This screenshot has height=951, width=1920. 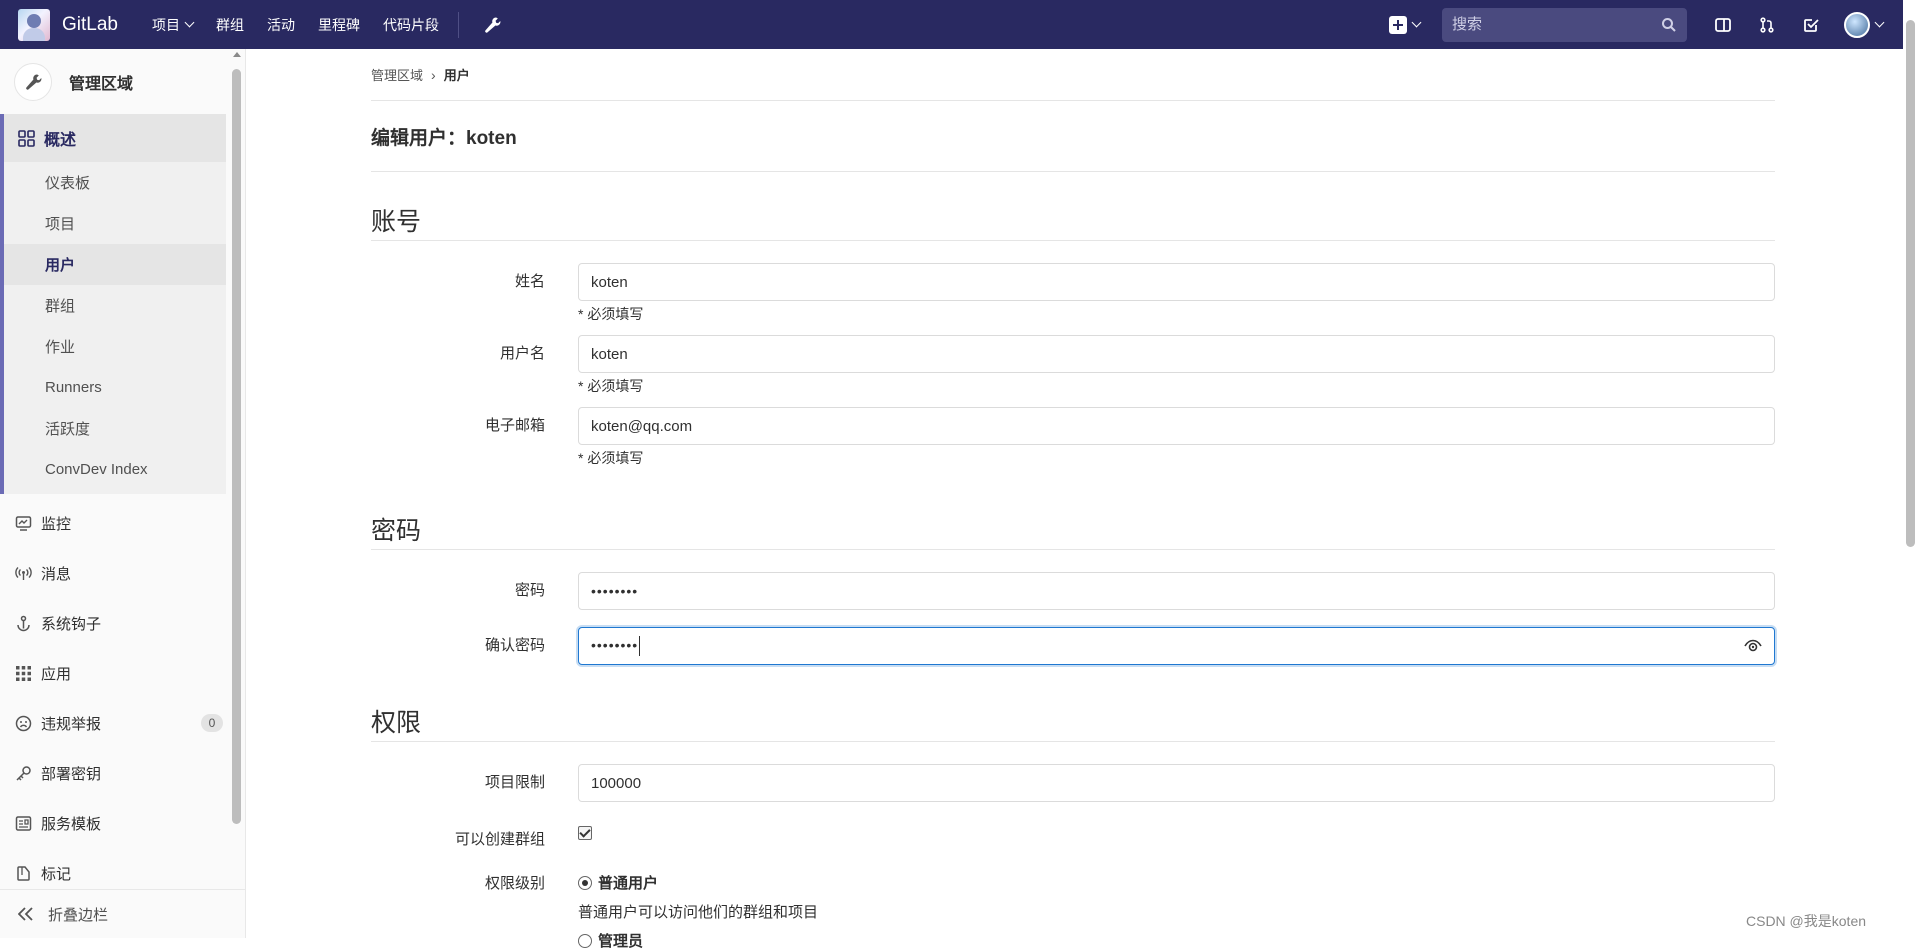 I want to click on sidebar-toggle-icon, so click(x=1723, y=24).